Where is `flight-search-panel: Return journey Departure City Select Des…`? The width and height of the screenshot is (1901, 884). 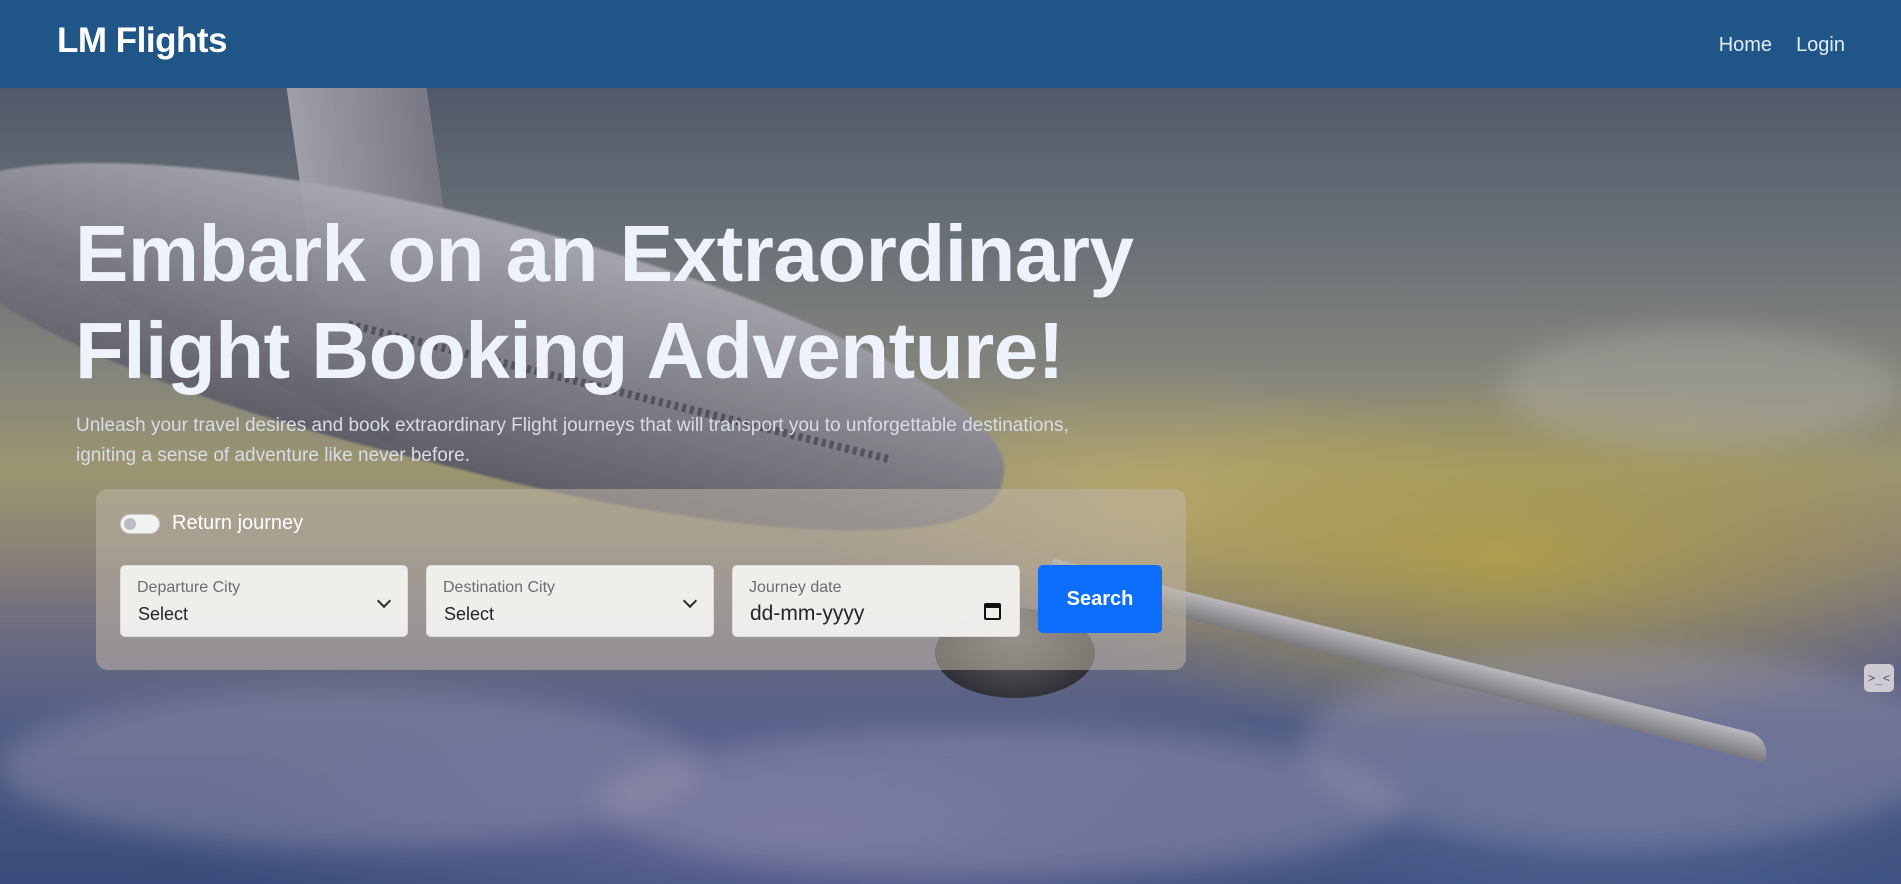
flight-search-panel: Return journey Departure City Select Des… is located at coordinates (641, 579).